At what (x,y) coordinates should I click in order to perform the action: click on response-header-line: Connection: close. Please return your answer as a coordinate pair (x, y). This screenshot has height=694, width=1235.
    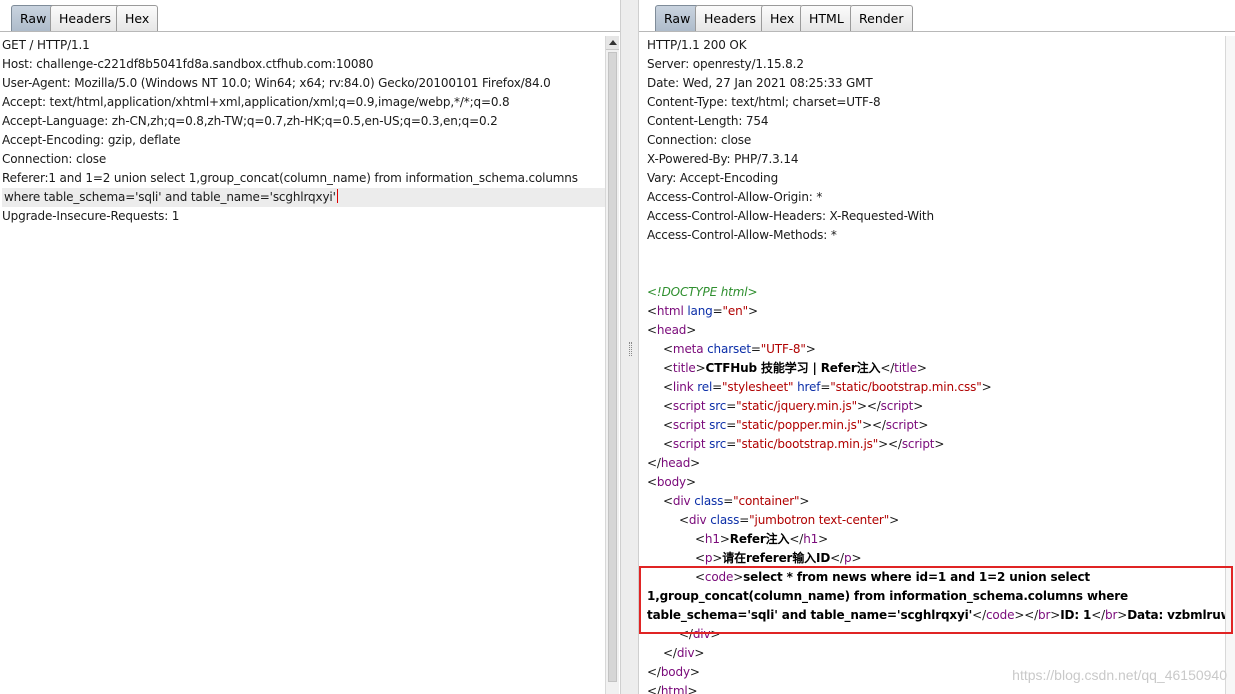
    Looking at the image, I should click on (699, 140).